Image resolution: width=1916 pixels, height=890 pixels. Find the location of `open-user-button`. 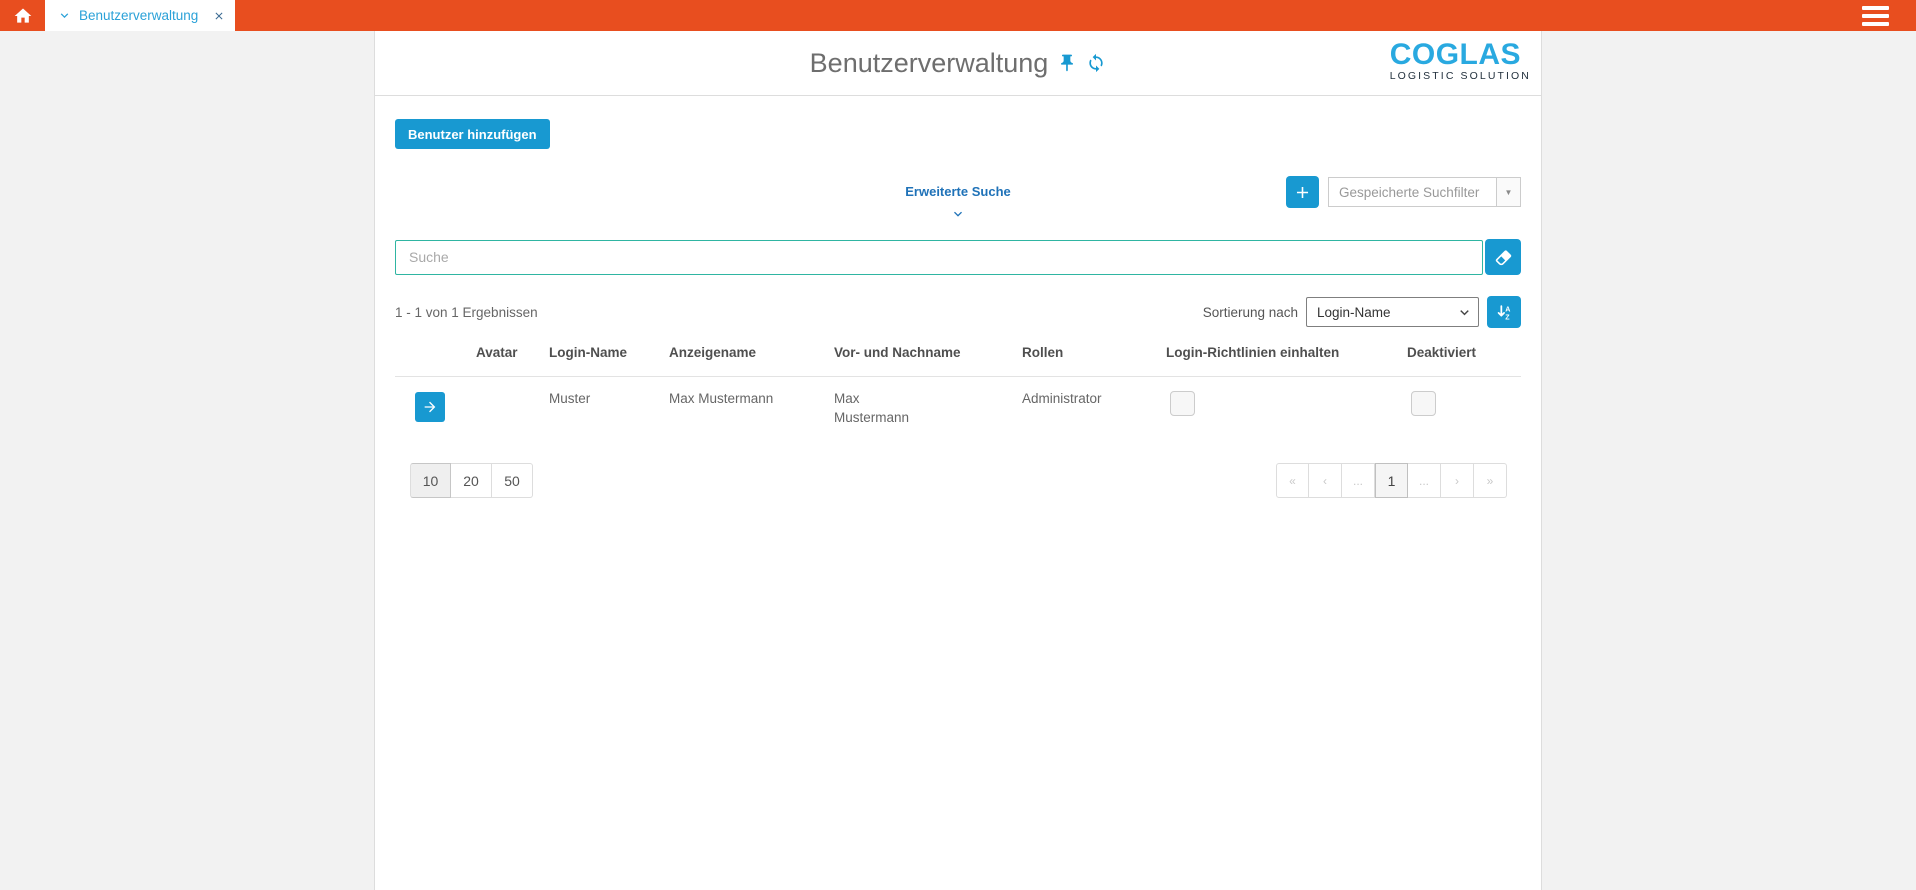

open-user-button is located at coordinates (430, 407).